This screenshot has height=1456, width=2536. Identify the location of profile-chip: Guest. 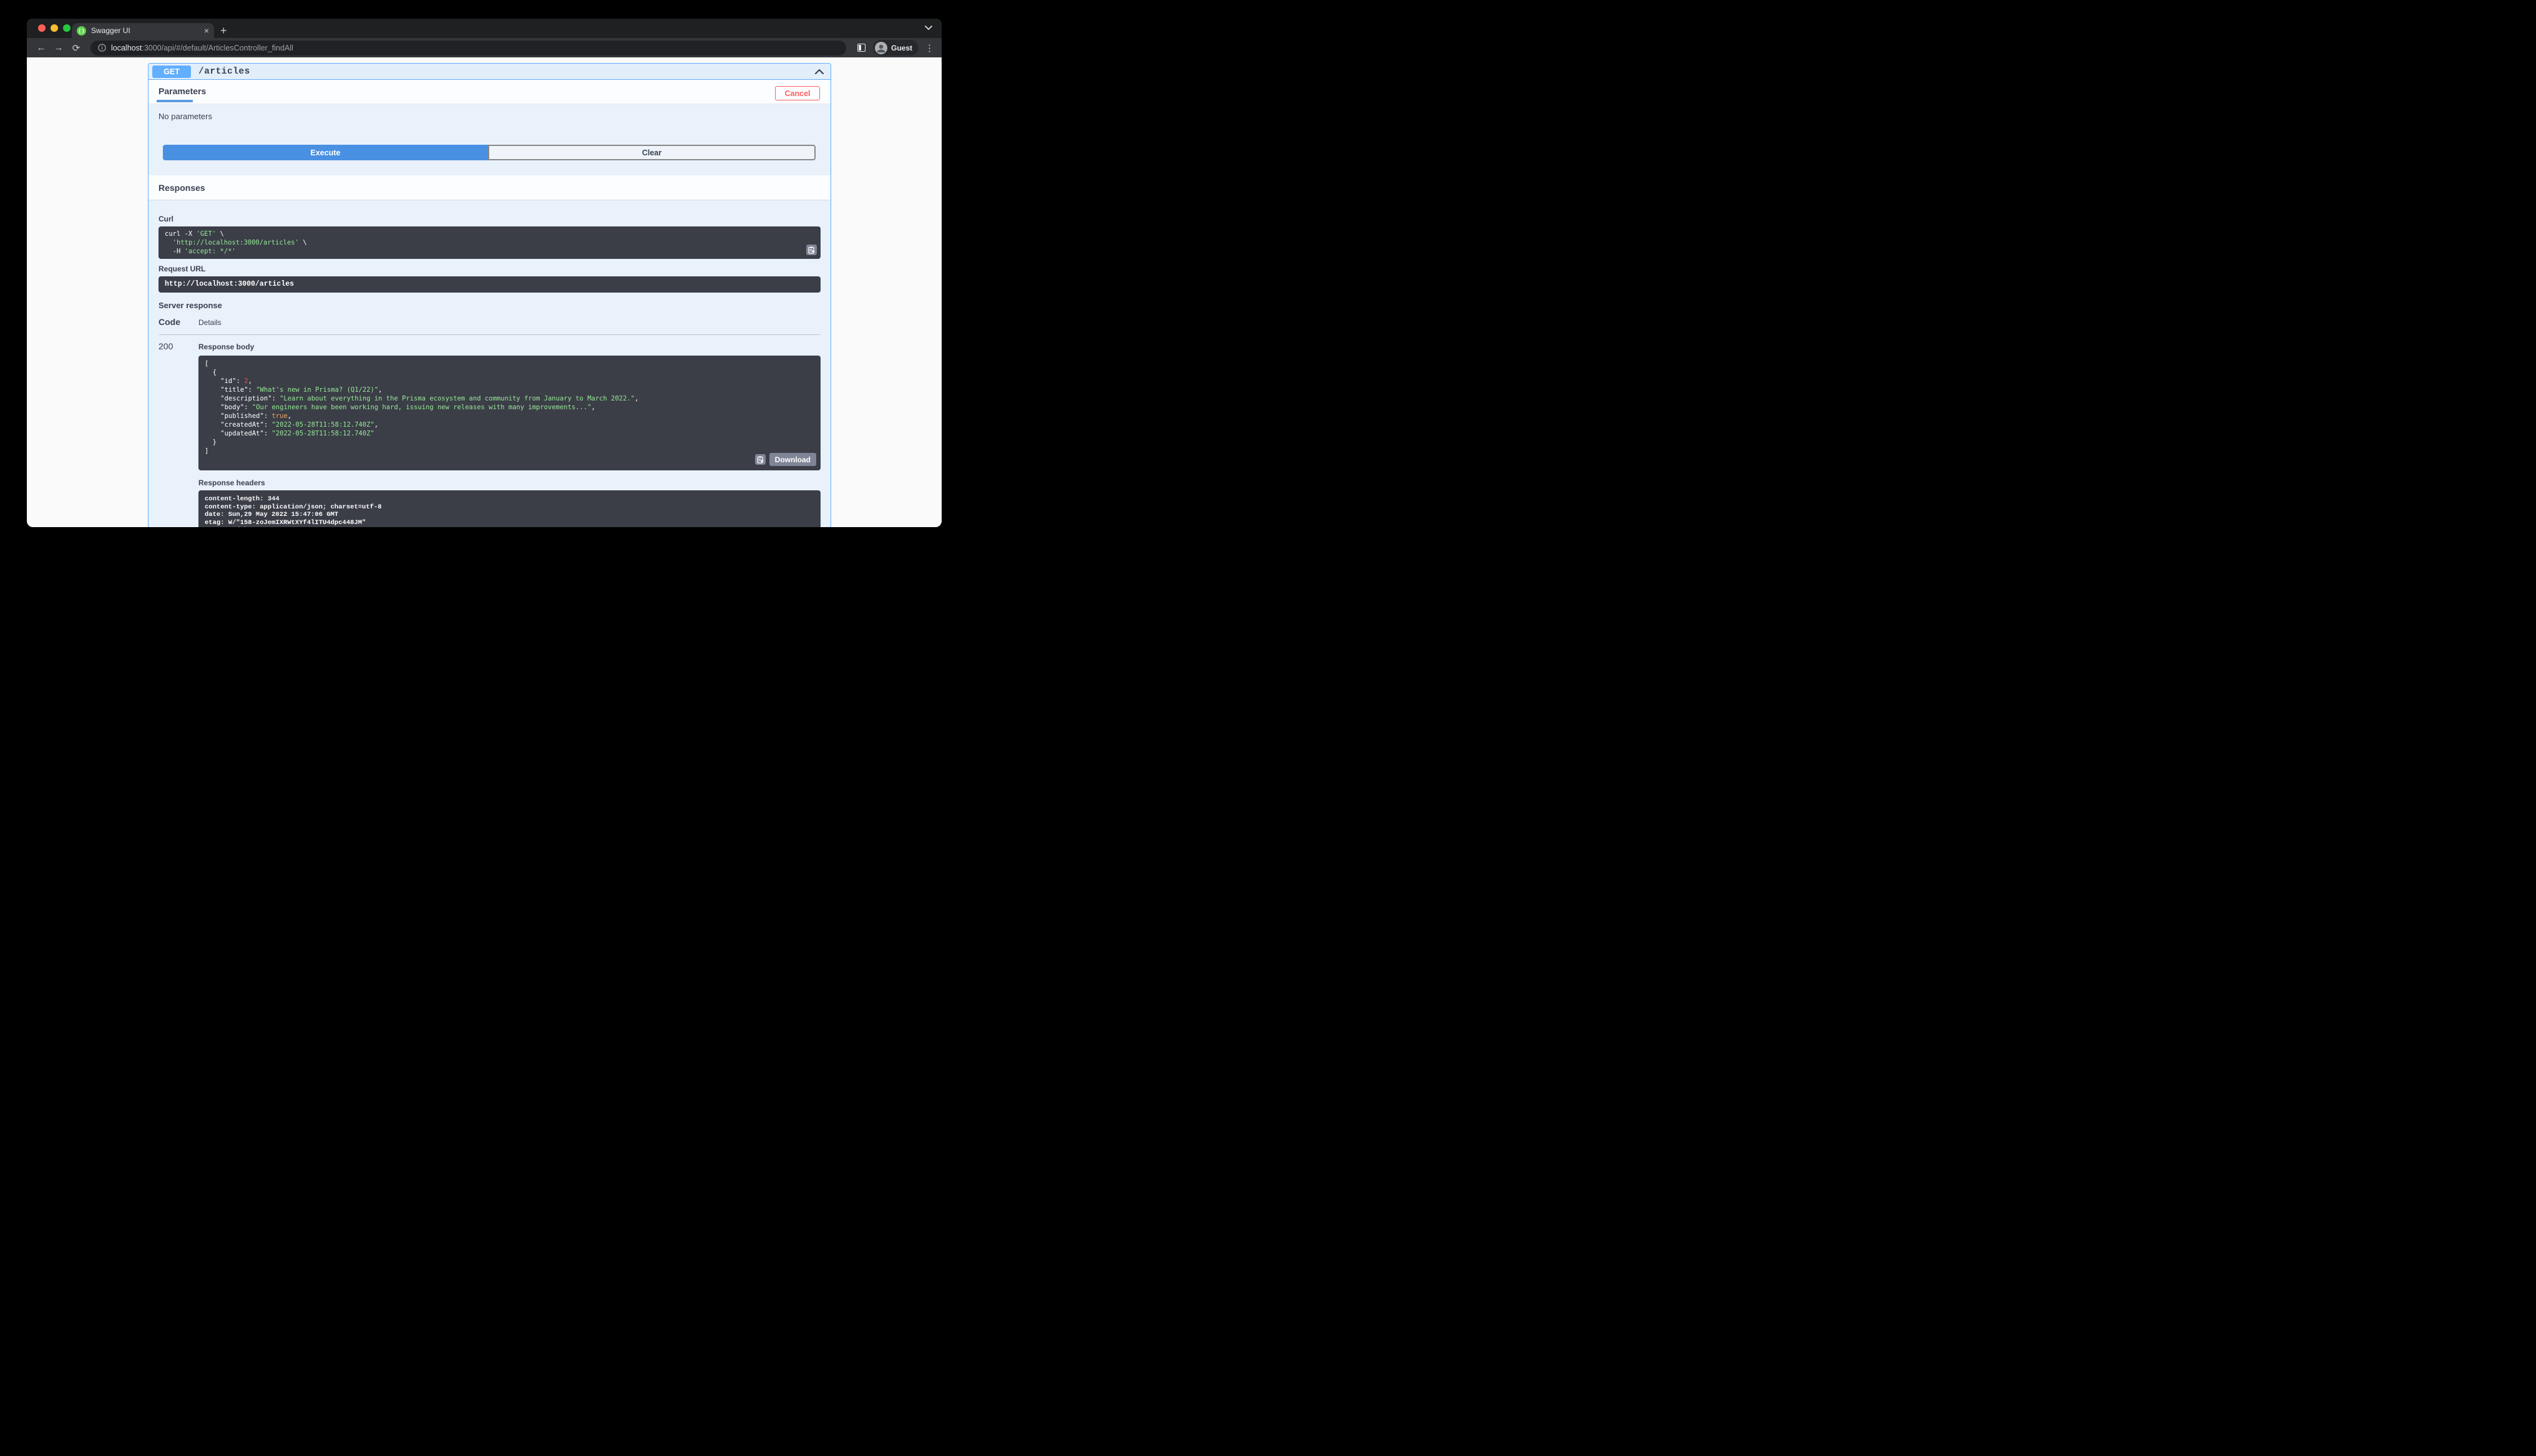
(895, 48).